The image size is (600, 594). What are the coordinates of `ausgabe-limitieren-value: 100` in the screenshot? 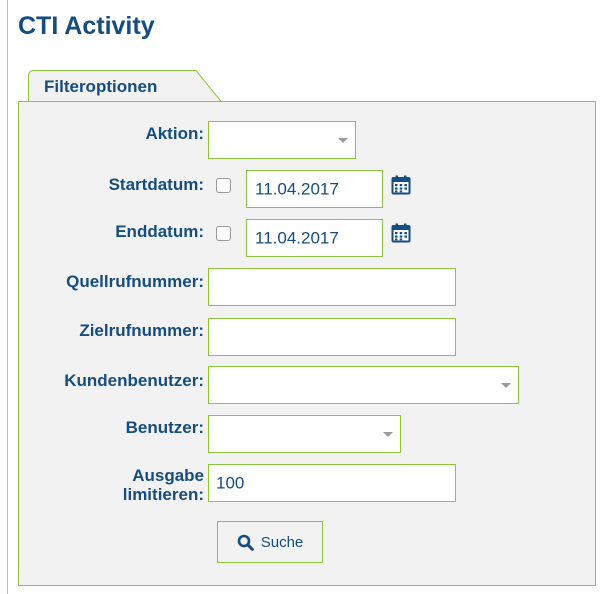 It's located at (230, 483).